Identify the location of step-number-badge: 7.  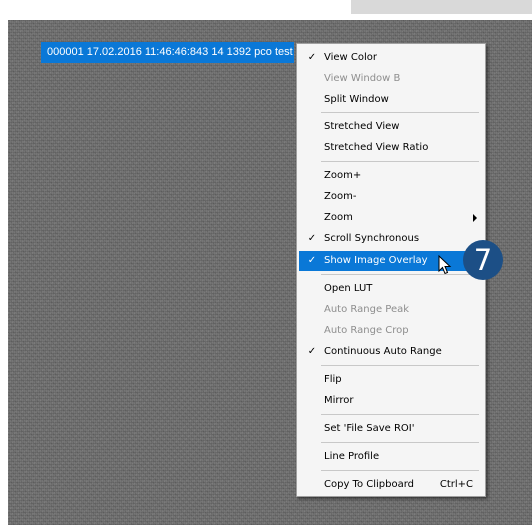
(483, 260).